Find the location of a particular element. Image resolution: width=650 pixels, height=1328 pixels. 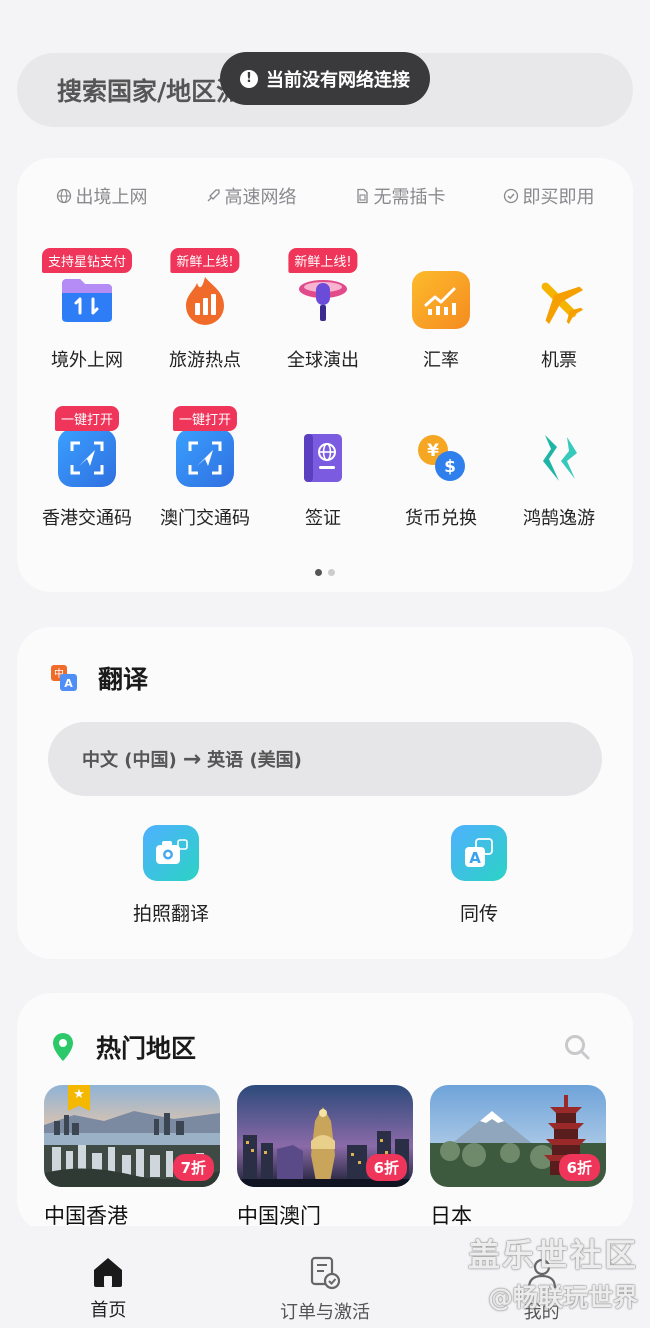

tab-home: 首页 is located at coordinates (108, 1277).